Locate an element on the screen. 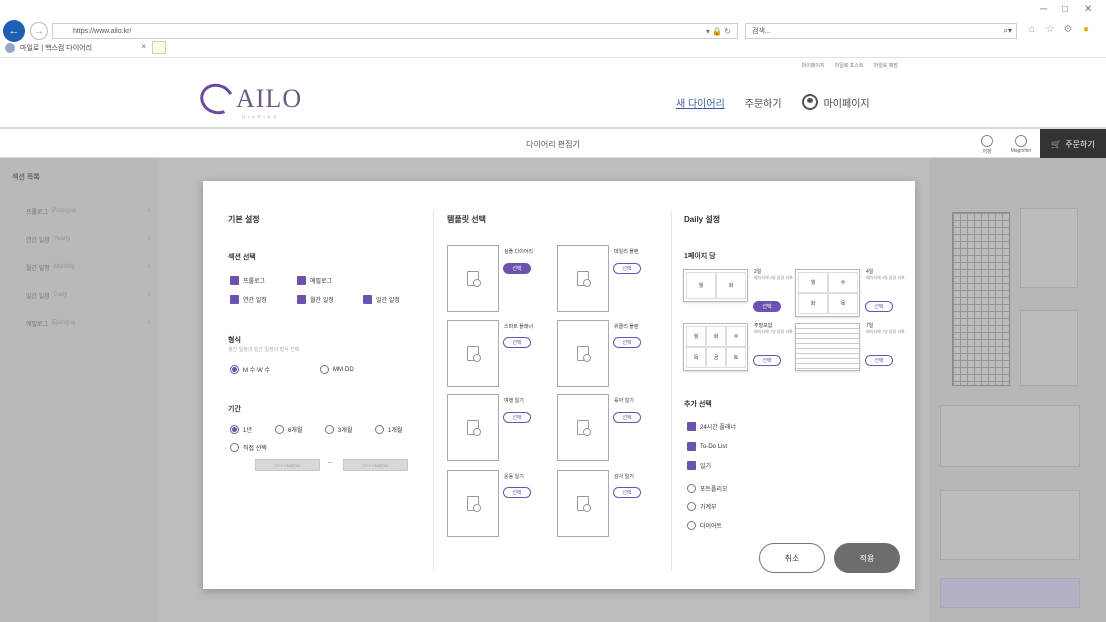  browser-tab: 마일로 | 핵스컴 다이어리 × is located at coordinates (75, 48).